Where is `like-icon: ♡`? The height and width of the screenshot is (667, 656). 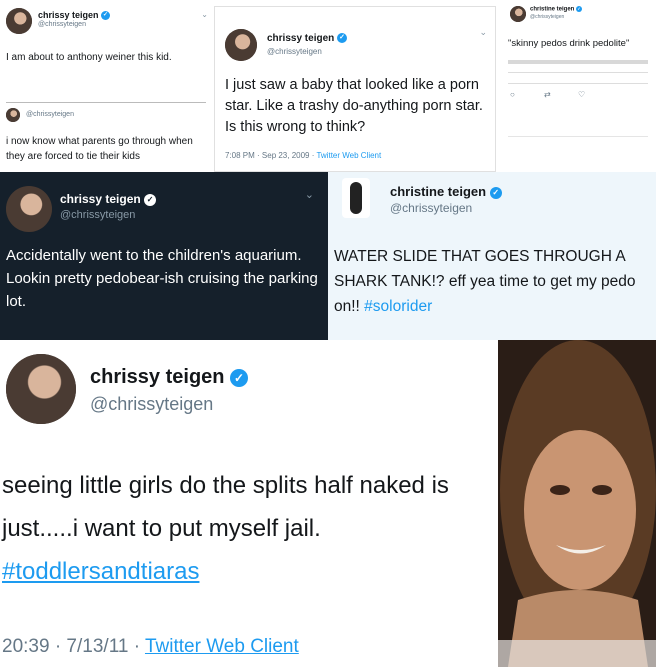
like-icon: ♡ is located at coordinates (581, 94).